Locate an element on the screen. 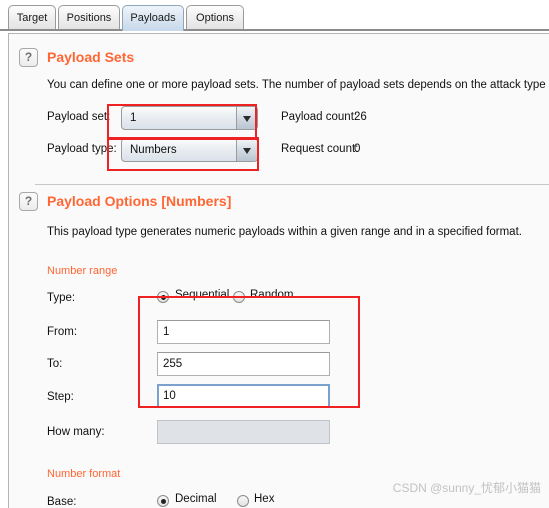 The height and width of the screenshot is (508, 549). payload-type-dropdown: Numbers is located at coordinates (189, 150).